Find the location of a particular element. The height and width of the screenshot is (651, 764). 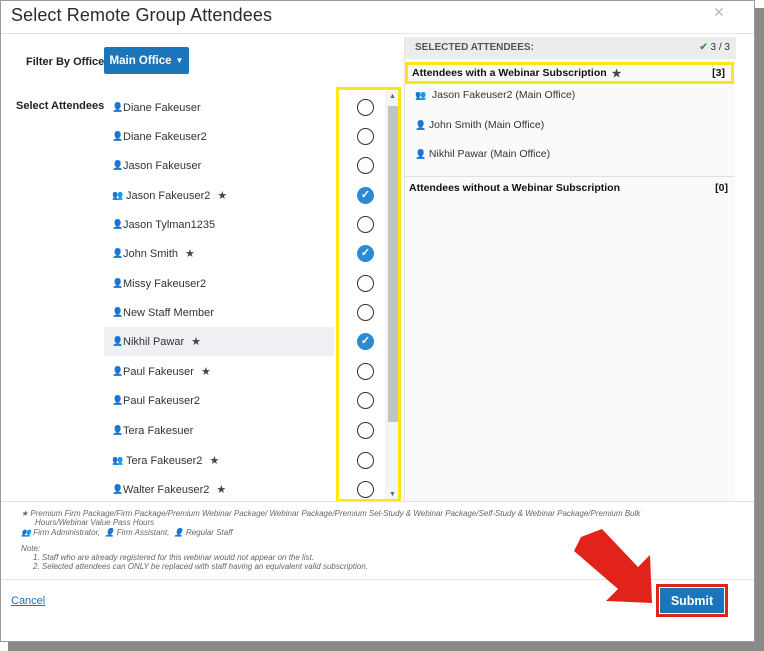

title-divider is located at coordinates (377, 33).